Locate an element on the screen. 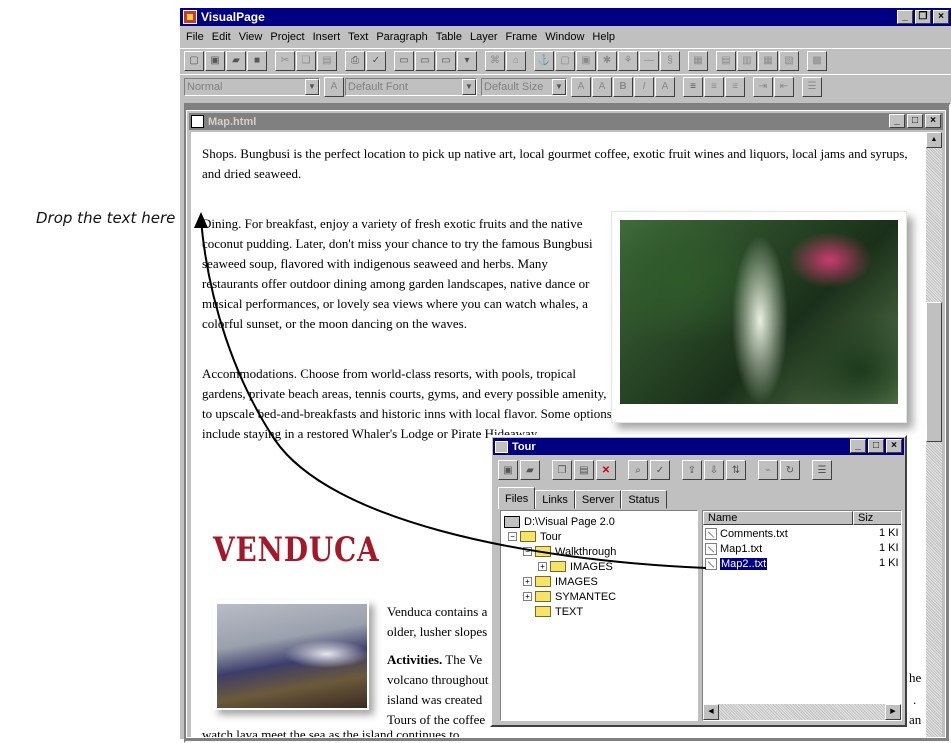  italic-icon: I is located at coordinates (644, 86).